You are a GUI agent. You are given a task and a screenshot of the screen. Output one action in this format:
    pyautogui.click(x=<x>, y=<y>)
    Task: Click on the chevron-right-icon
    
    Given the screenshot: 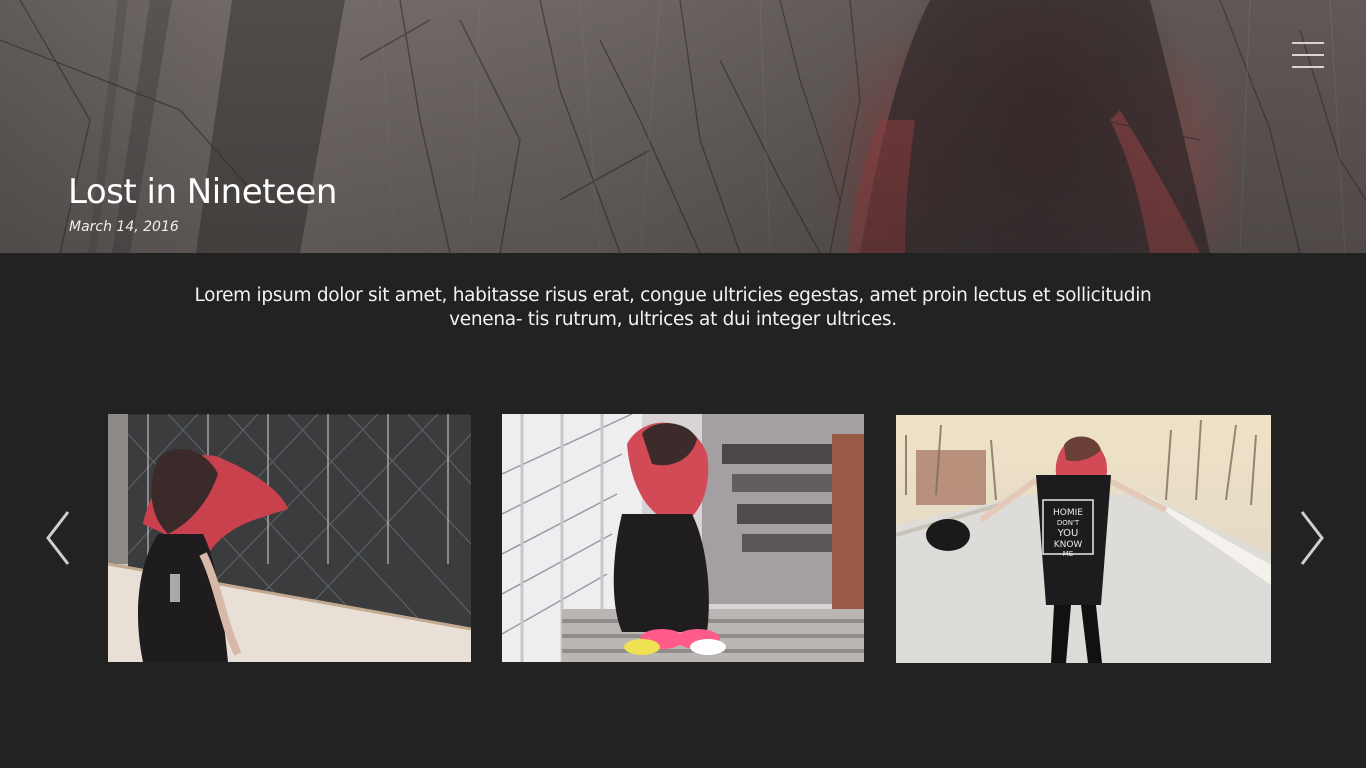 What is the action you would take?
    pyautogui.click(x=1311, y=538)
    